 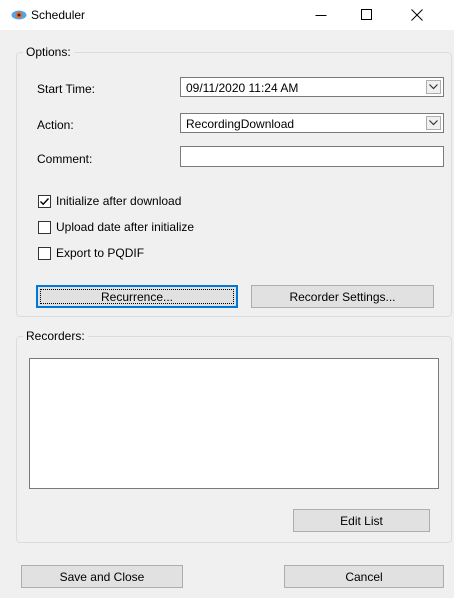 I want to click on checkmark-icon, so click(x=45, y=201).